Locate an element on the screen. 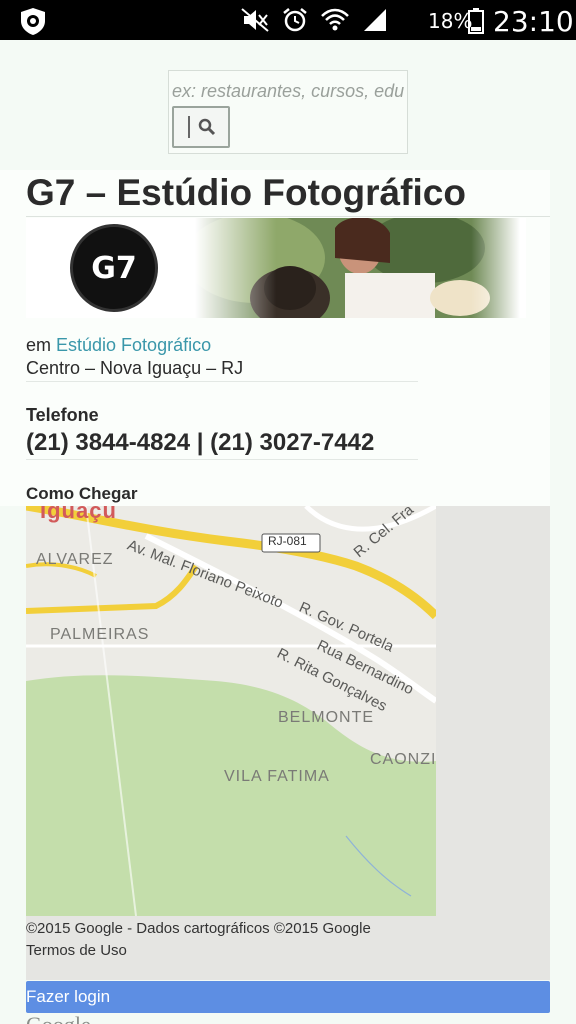 The width and height of the screenshot is (576, 1024). page-title: G7 – Estúdio Fotográfico is located at coordinates (246, 192).